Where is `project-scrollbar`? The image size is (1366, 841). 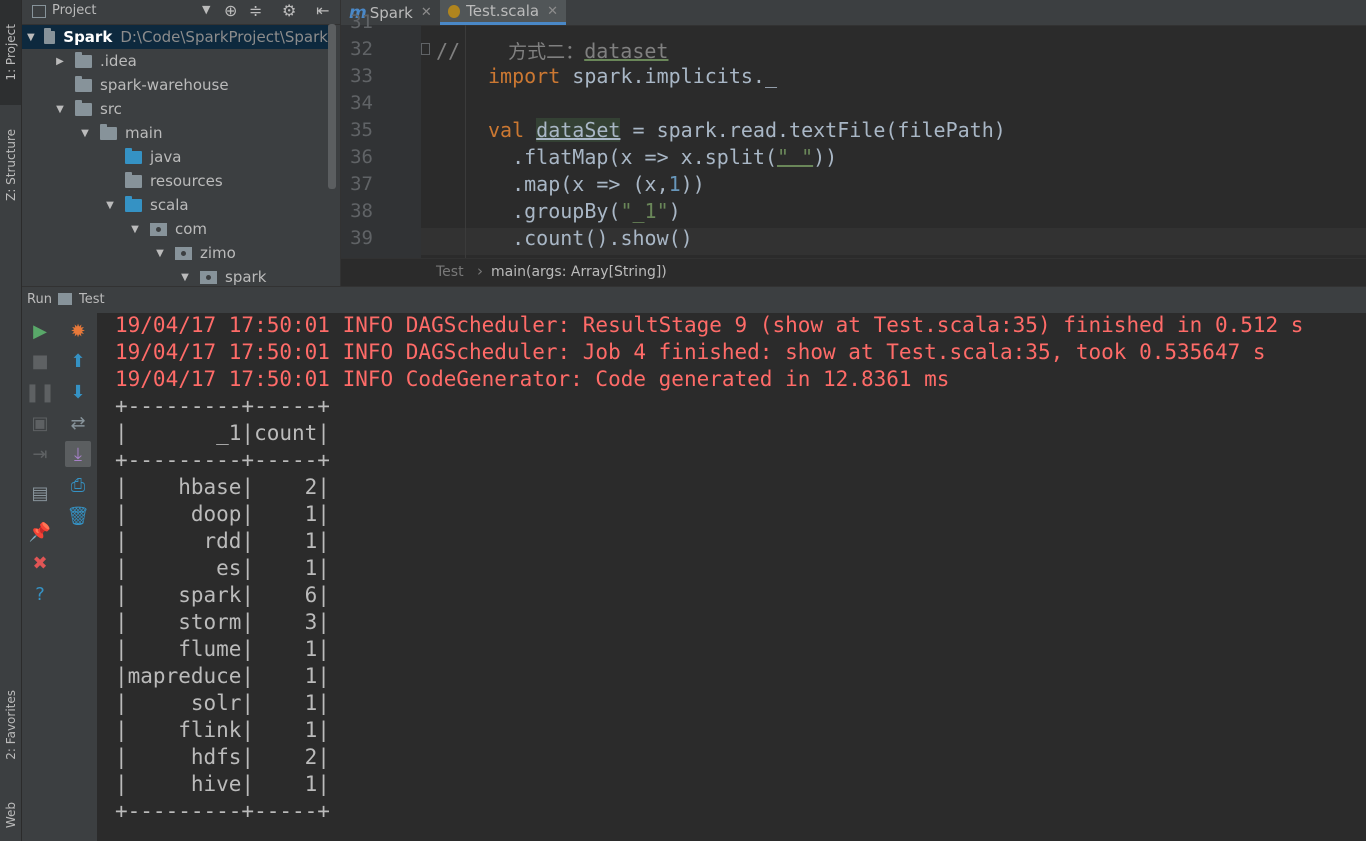 project-scrollbar is located at coordinates (332, 106).